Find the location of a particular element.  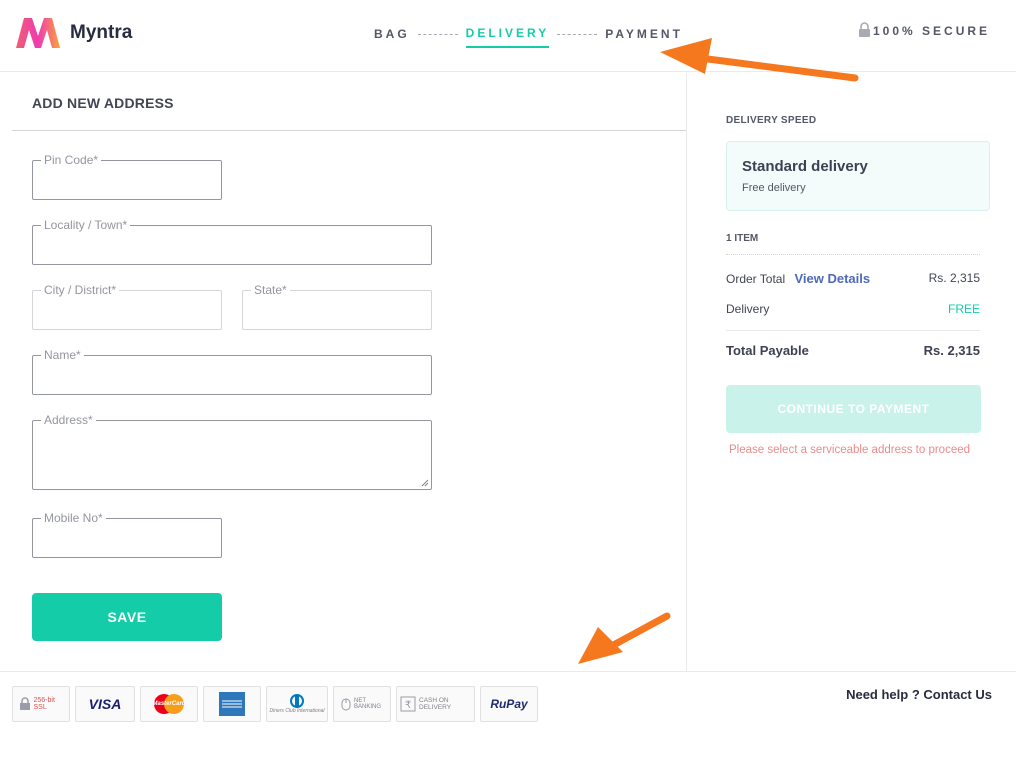

delivery-speed-title: DELIVERY SPEED is located at coordinates (771, 120).